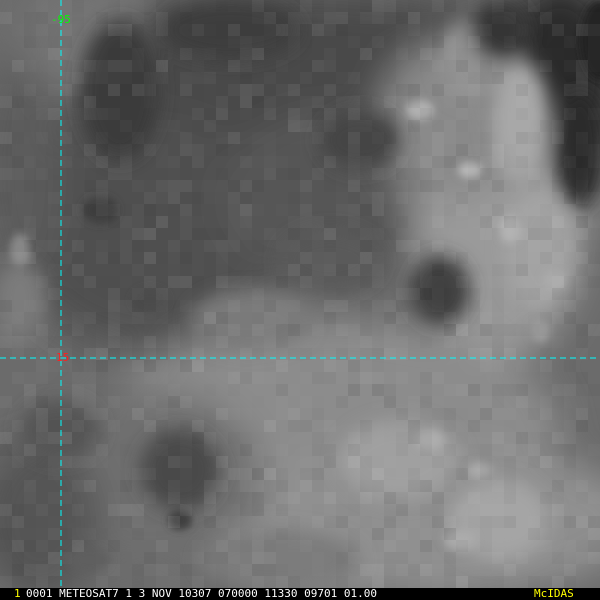  What do you see at coordinates (61, 19) in the screenshot?
I see `longitude-label: -95` at bounding box center [61, 19].